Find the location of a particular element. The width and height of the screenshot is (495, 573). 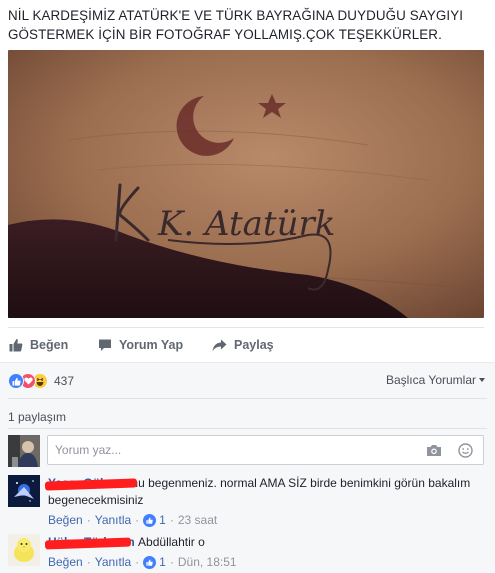

comment-time: 23 saat is located at coordinates (197, 520).